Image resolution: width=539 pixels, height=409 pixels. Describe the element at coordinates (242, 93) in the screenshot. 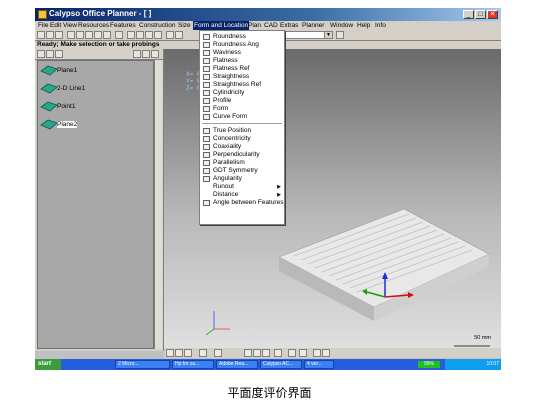

I see `menu-item-cylindricity: Cylindricity` at that location.